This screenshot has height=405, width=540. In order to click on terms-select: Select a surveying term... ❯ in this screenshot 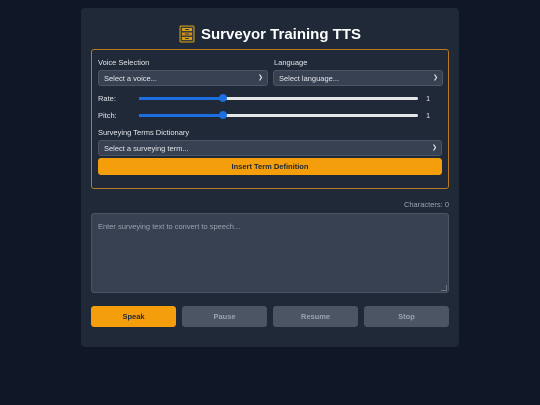, I will do `click(270, 148)`.